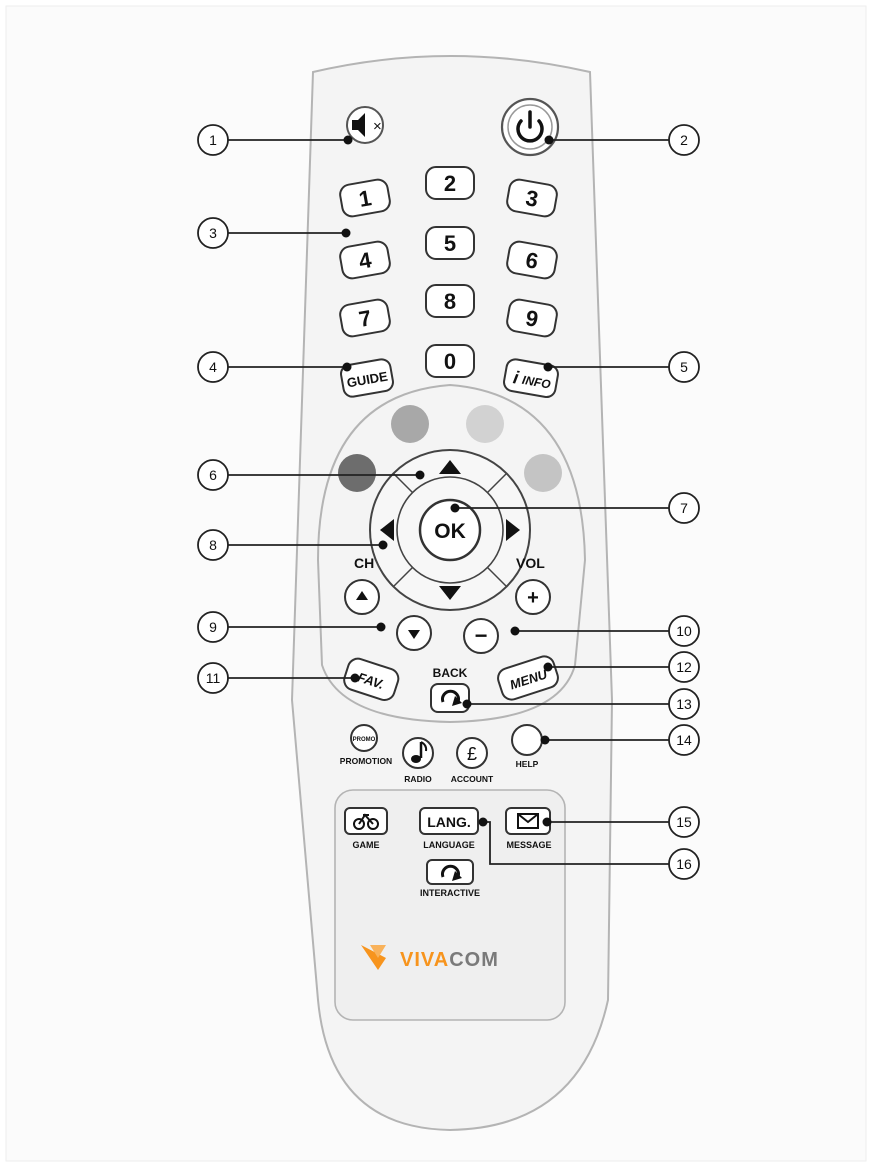  Describe the element at coordinates (485, 424) in the screenshot. I see `color-key-yellow` at that location.